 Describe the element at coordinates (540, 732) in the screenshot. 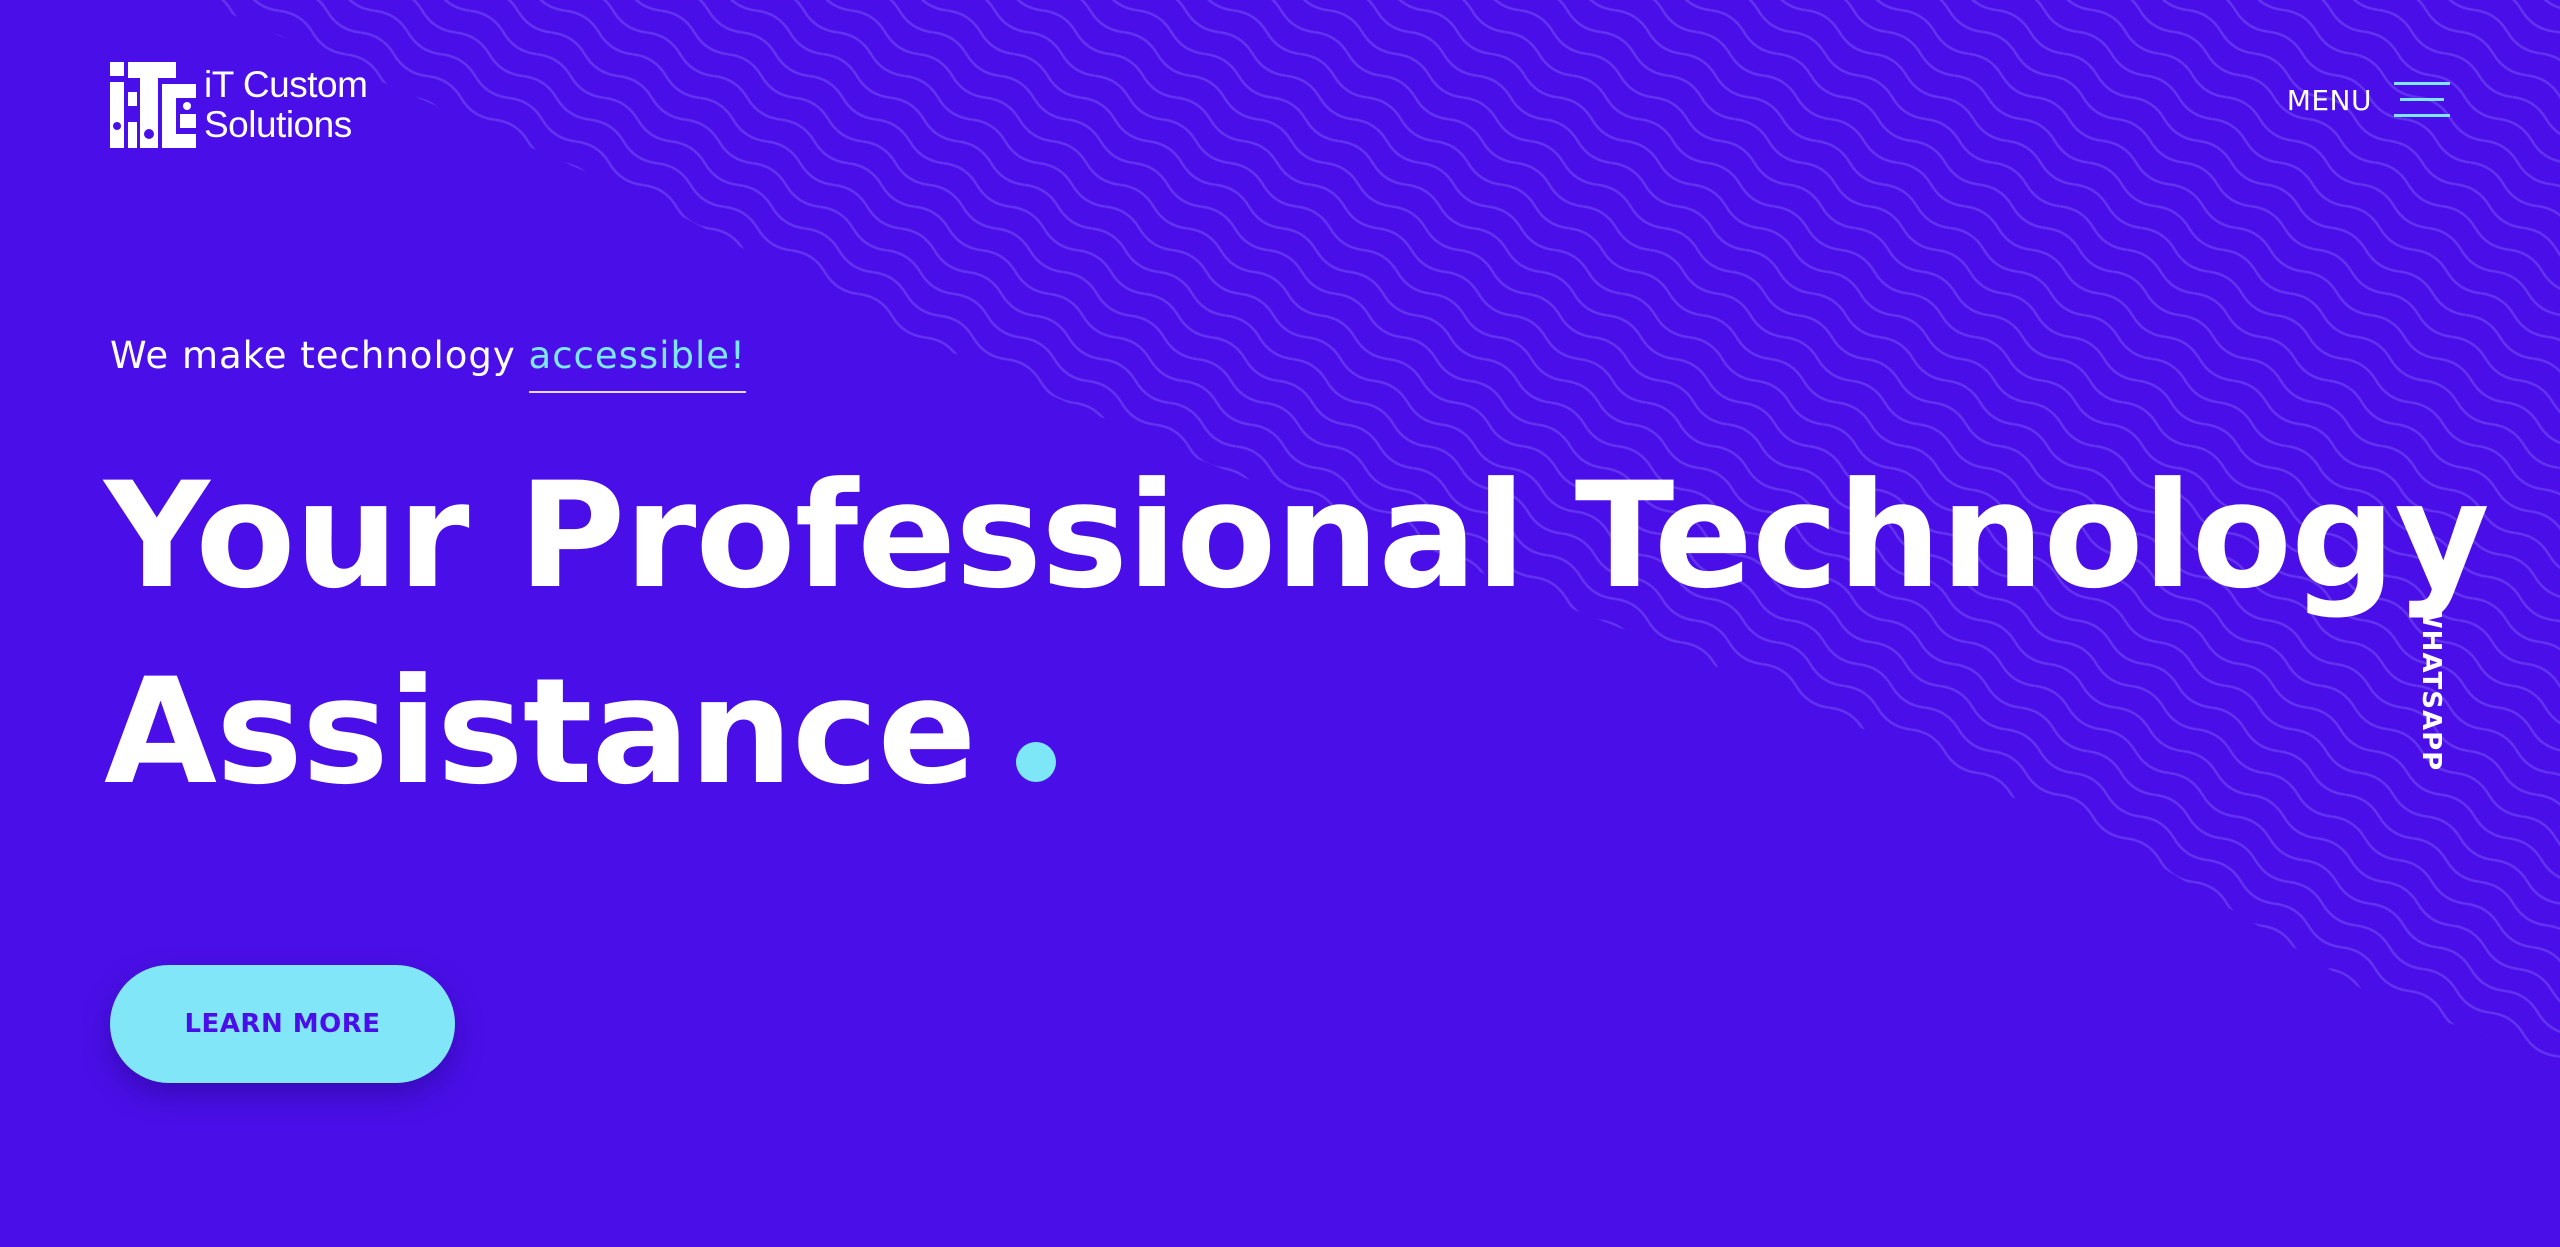

I see `headline-line2: Assistance` at that location.